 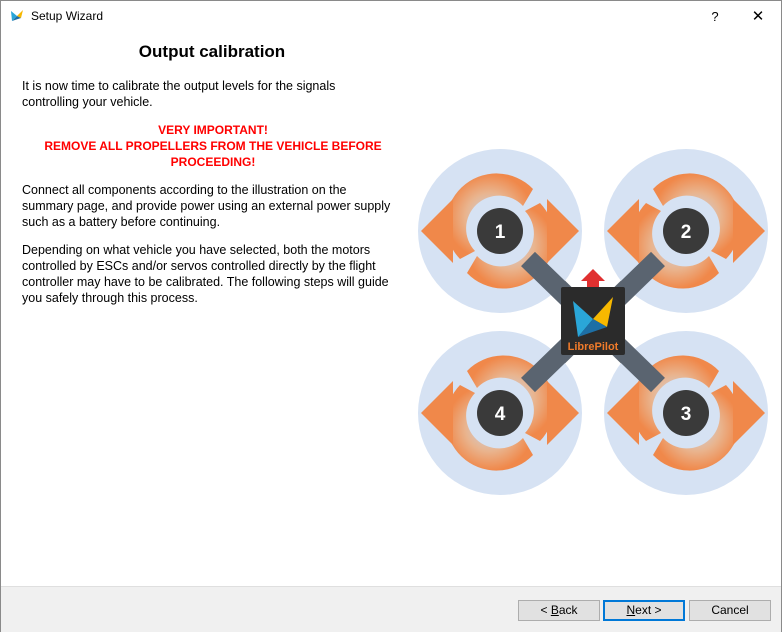 I want to click on back-button-prefix: <, so click(x=545, y=610).